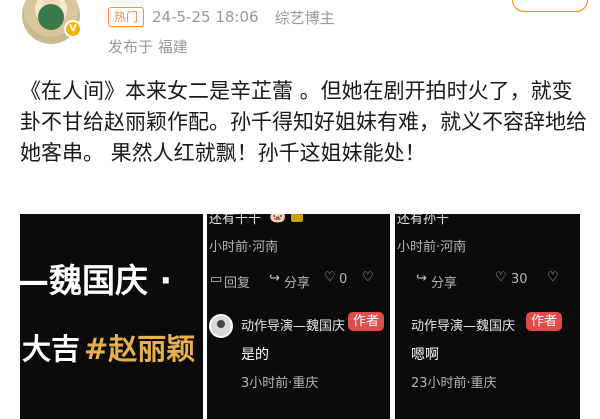 The height and width of the screenshot is (419, 600). What do you see at coordinates (343, 279) in the screenshot?
I see `like-count: 0` at bounding box center [343, 279].